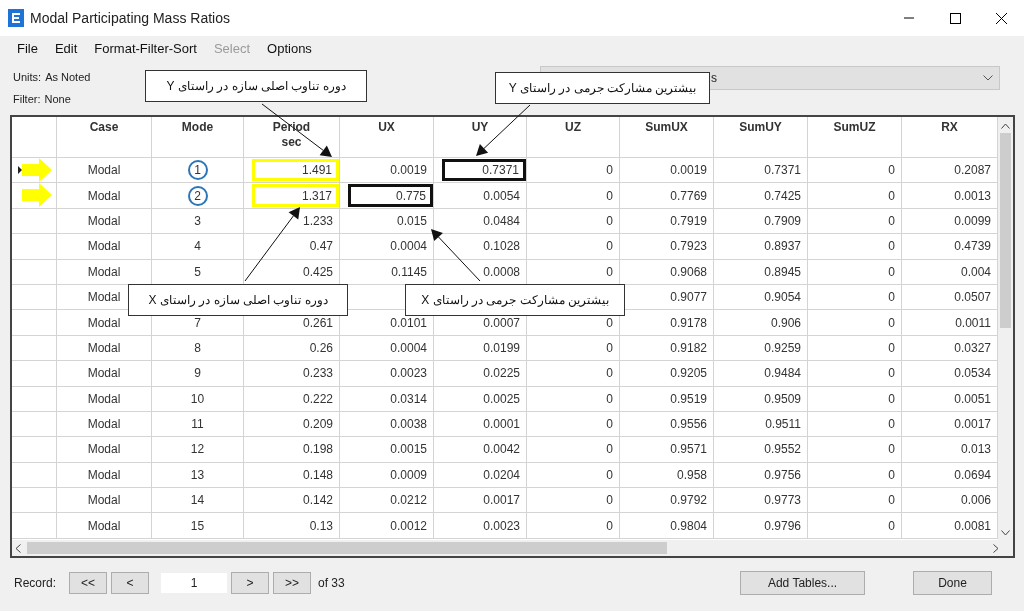 This screenshot has width=1024, height=611. I want to click on menu-item: Edit, so click(66, 49).